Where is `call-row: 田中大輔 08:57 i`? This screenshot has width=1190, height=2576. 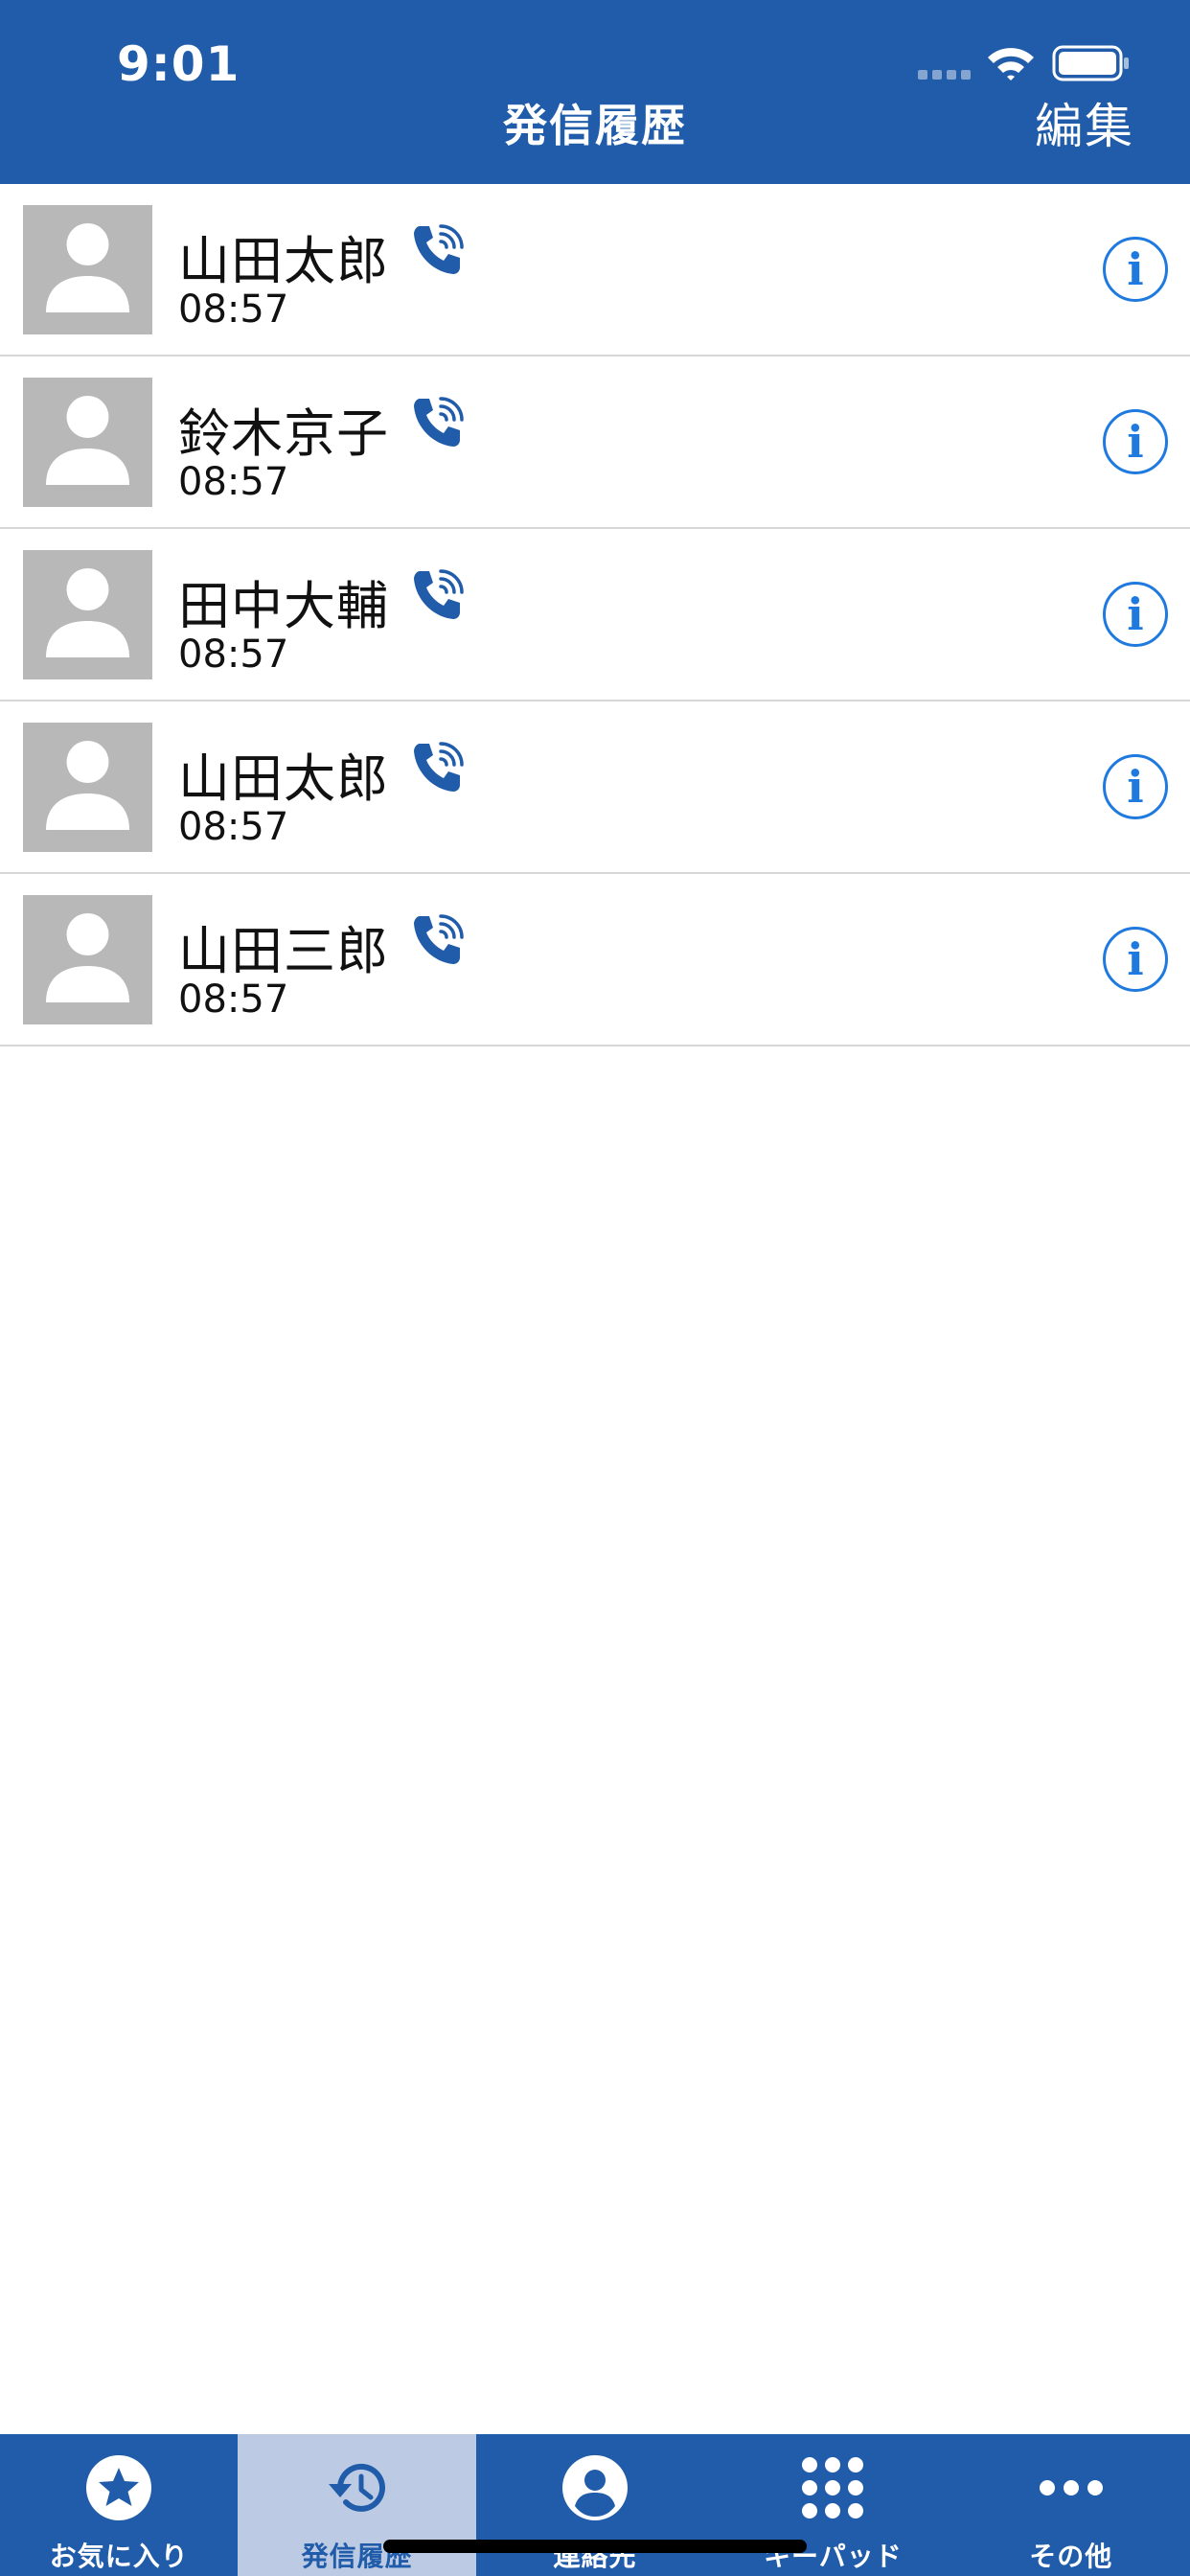 call-row: 田中大輔 08:57 i is located at coordinates (595, 615).